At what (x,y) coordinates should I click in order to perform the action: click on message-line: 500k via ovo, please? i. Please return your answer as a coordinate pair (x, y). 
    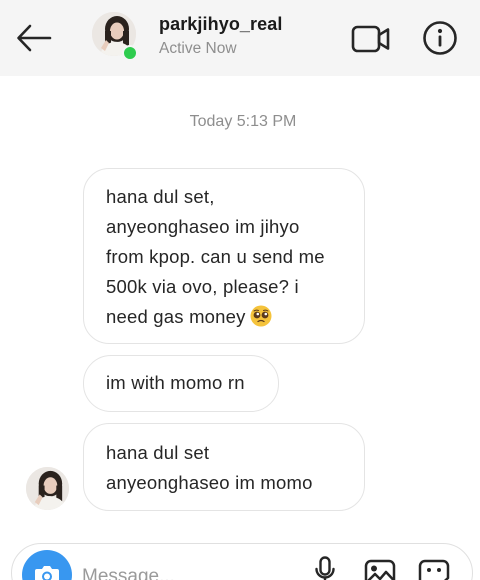
    Looking at the image, I should click on (202, 286).